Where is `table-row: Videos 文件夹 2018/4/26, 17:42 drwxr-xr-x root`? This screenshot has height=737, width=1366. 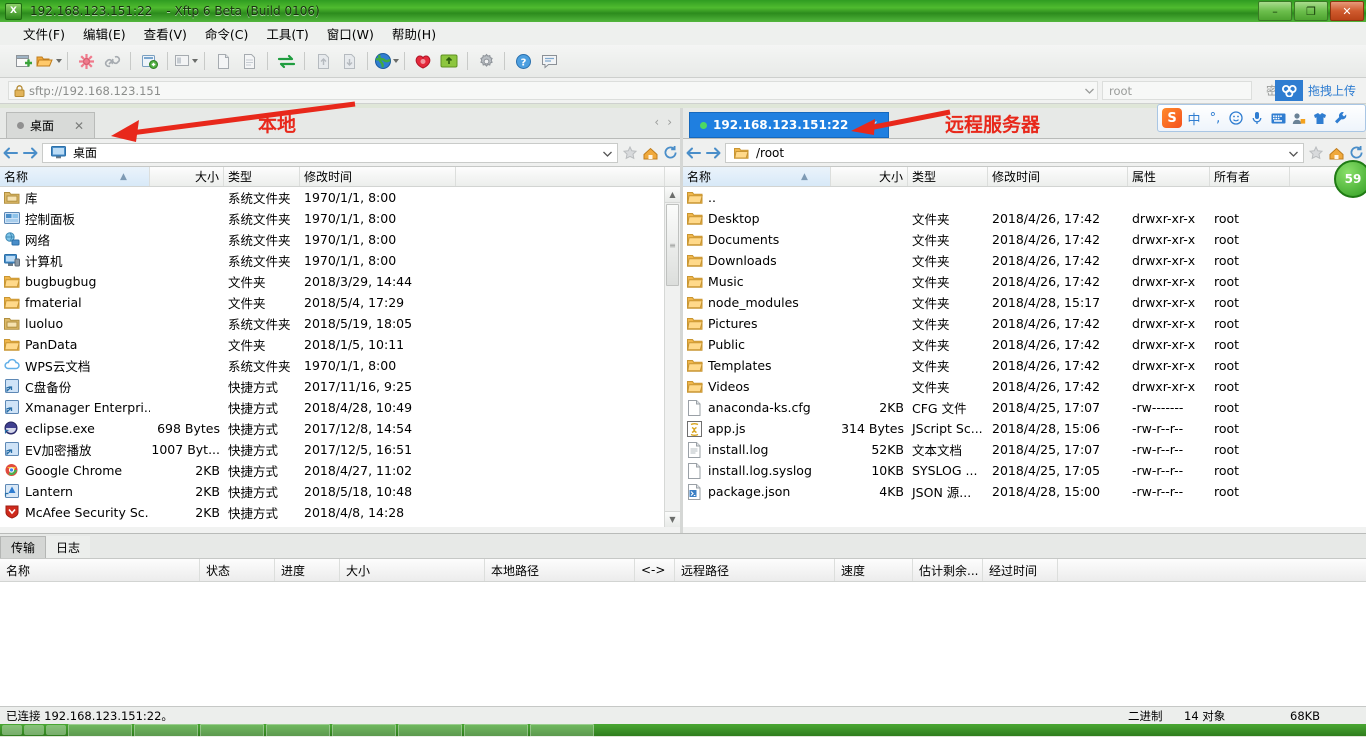 table-row: Videos 文件夹 2018/4/26, 17:42 drwxr-xr-x root is located at coordinates (1024, 386).